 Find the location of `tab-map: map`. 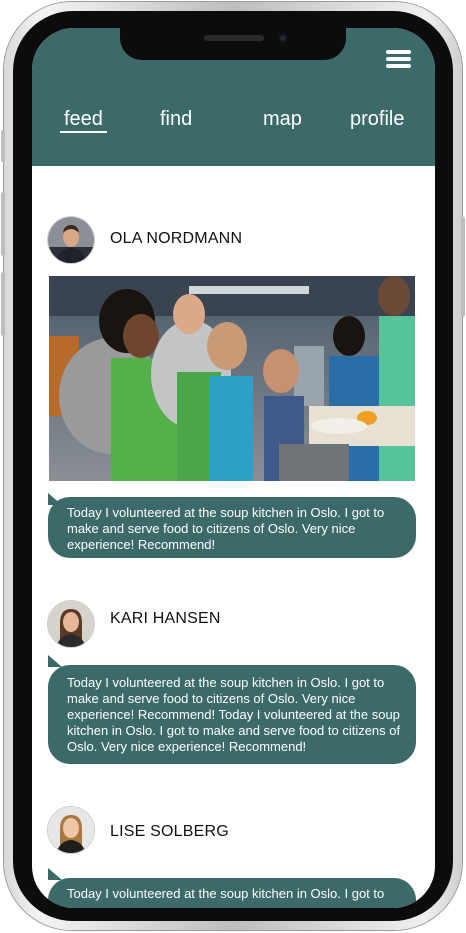

tab-map: map is located at coordinates (282, 119).